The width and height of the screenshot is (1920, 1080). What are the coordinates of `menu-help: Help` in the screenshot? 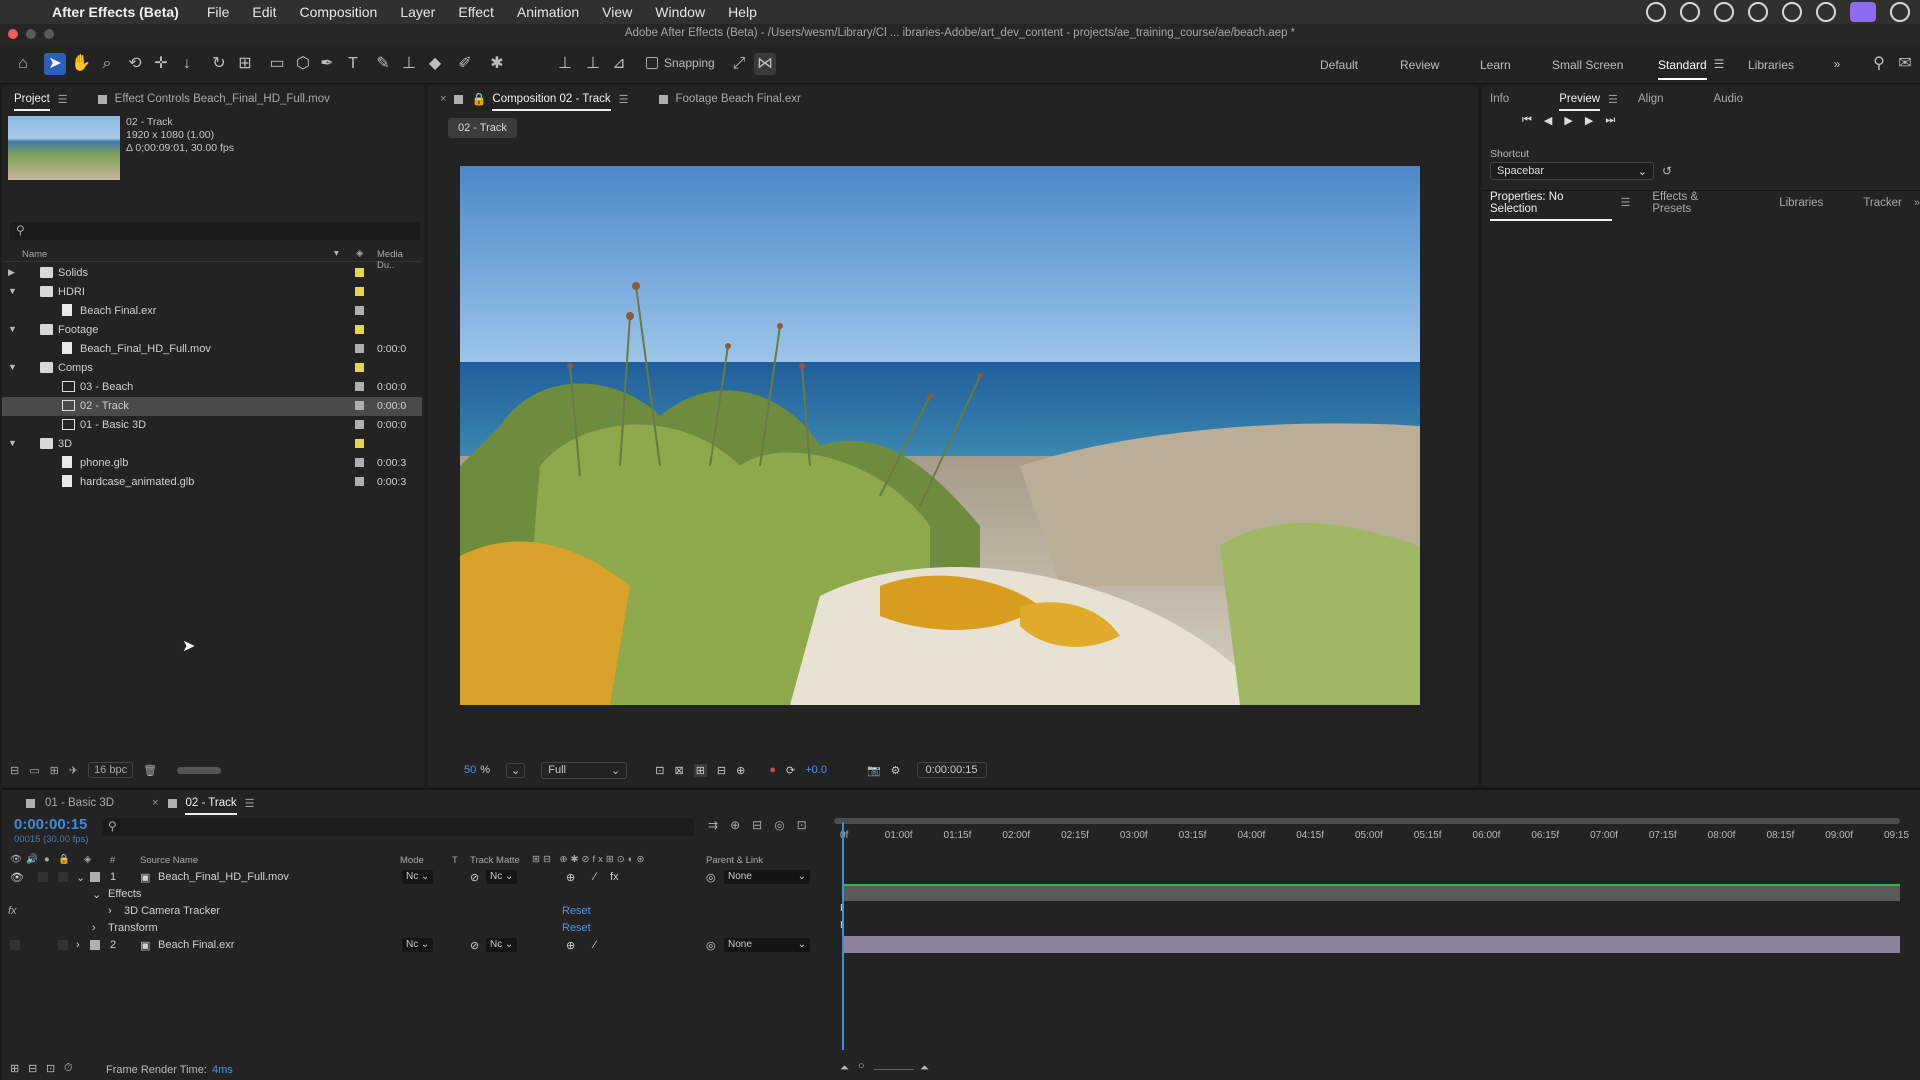 It's located at (742, 12).